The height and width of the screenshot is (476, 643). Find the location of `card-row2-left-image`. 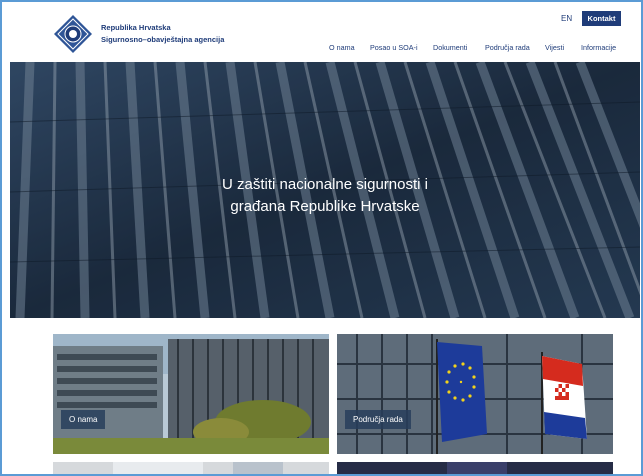

card-row2-left-image is located at coordinates (191, 469).